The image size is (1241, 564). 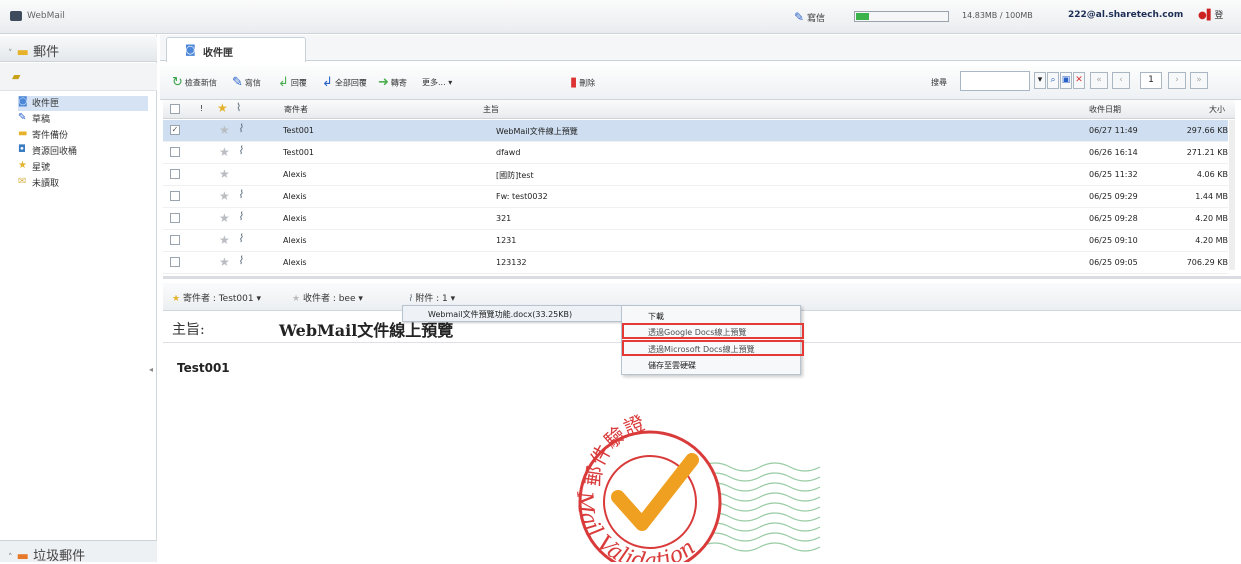 I want to click on row-subject: [國防]test, so click(x=515, y=175).